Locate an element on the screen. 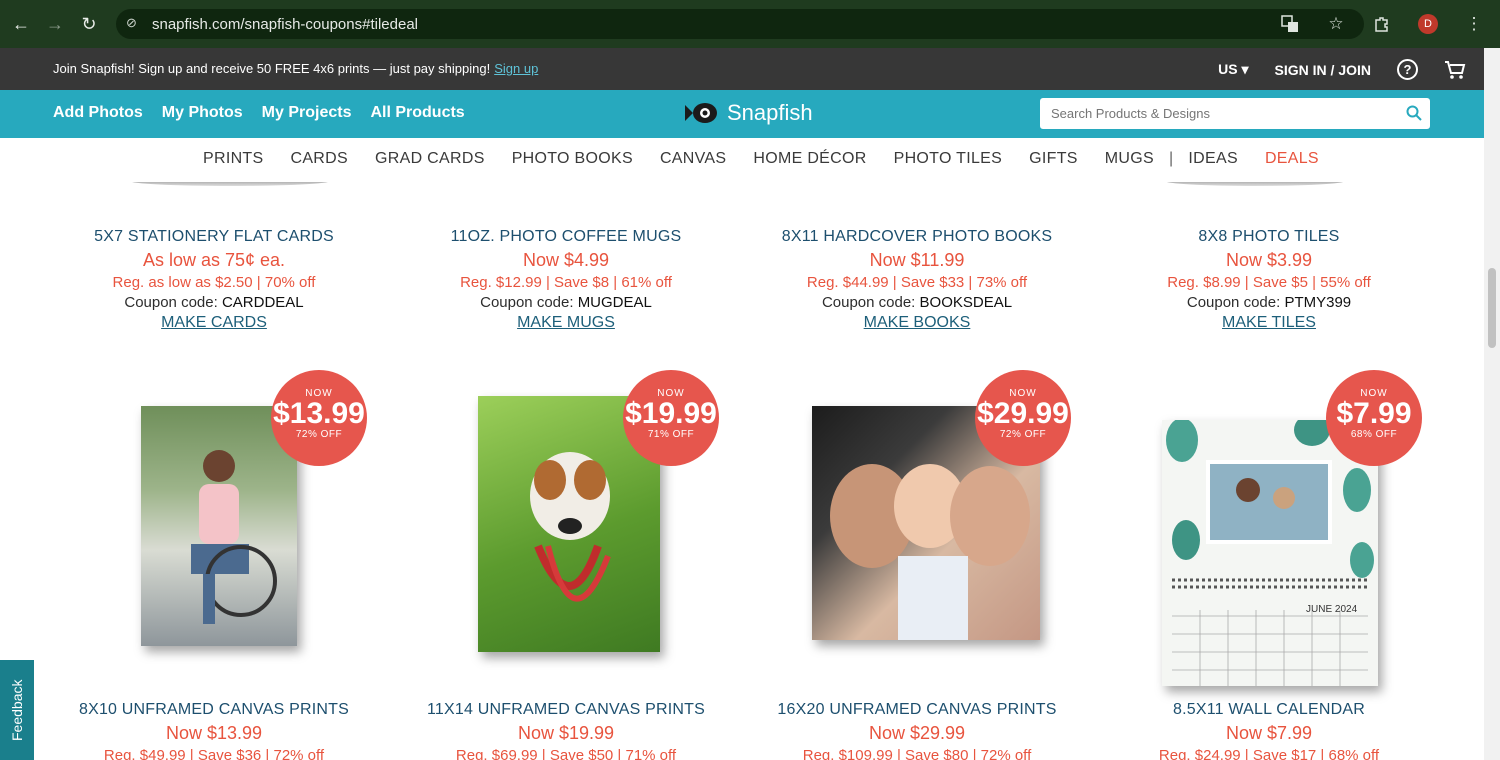 This screenshot has width=1500, height=760. product-reg-price: Reg. $69.99 | Save $50 | 71% off is located at coordinates (566, 753).